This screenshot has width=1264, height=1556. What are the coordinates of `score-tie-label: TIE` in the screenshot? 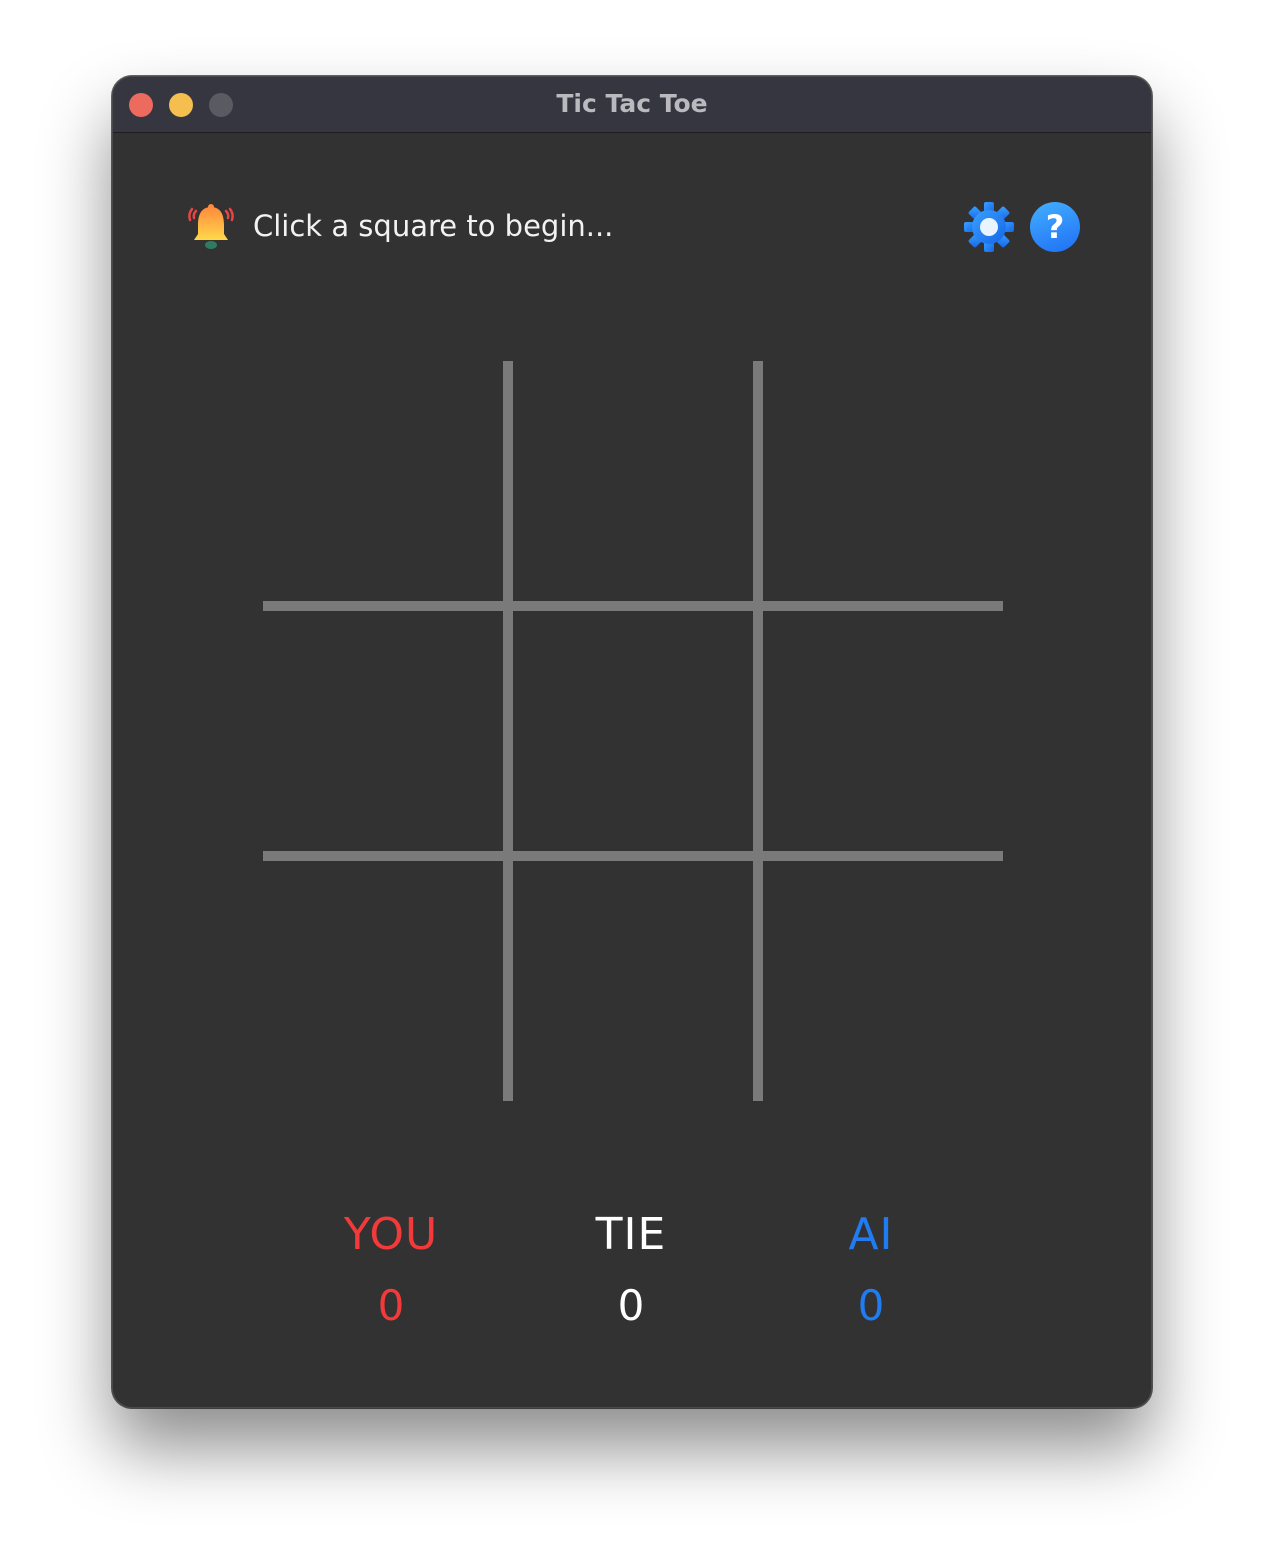 It's located at (631, 1234).